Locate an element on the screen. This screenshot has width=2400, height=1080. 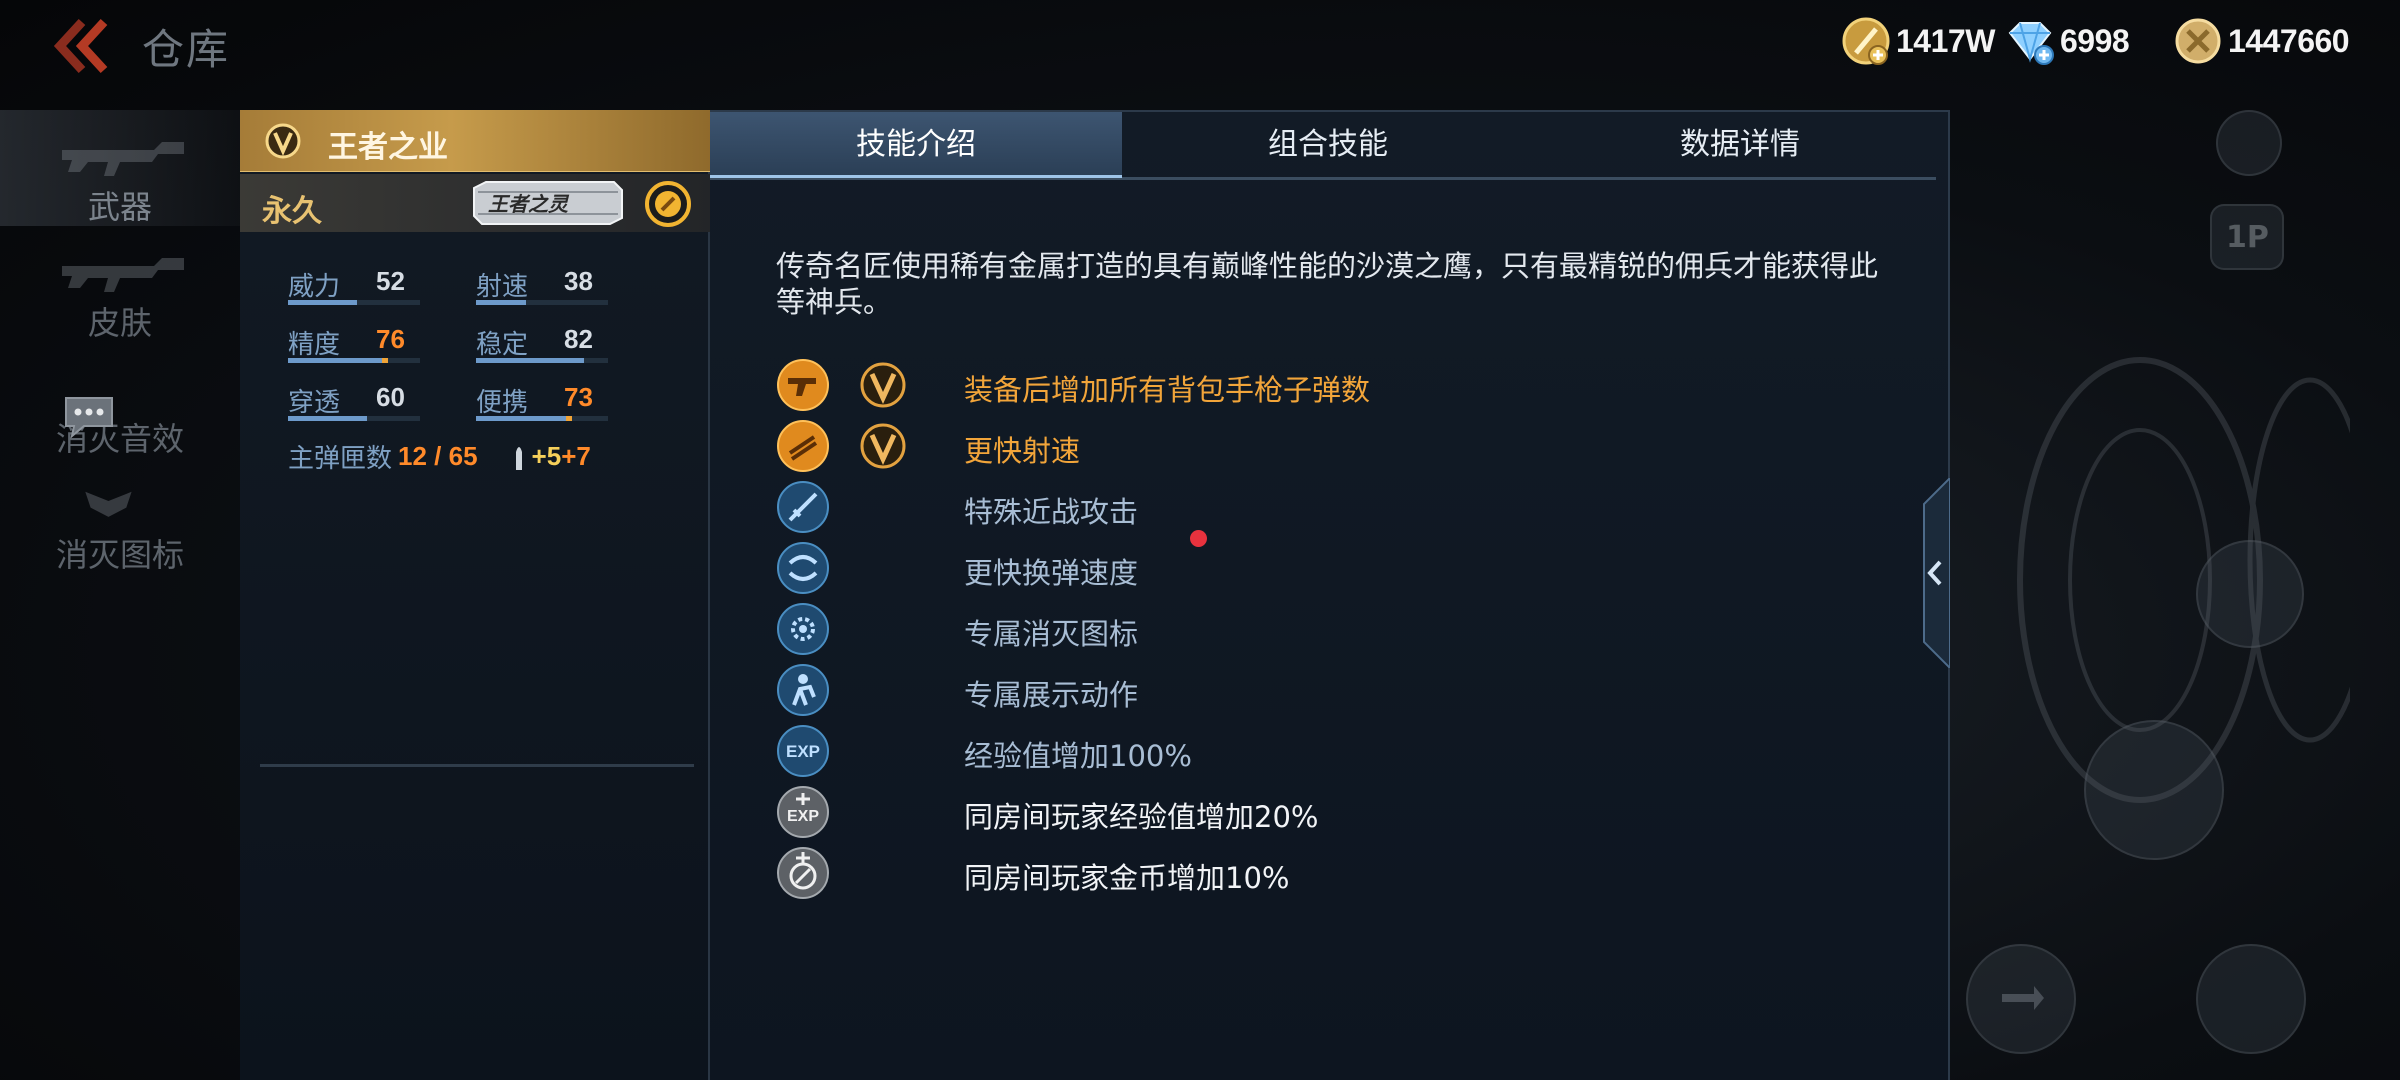
stat-power: 威力 52 is located at coordinates (373, 286).